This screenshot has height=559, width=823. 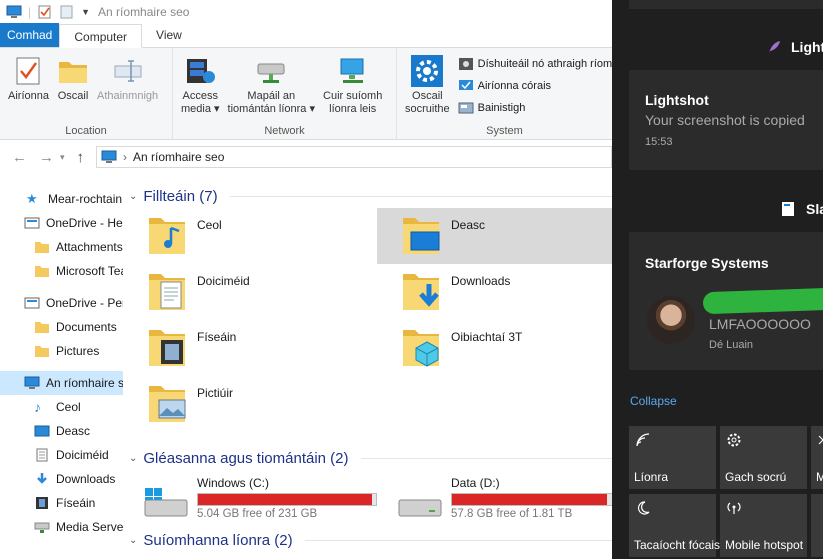 What do you see at coordinates (86, 131) in the screenshot?
I see `ribbon-group-label: Location` at bounding box center [86, 131].